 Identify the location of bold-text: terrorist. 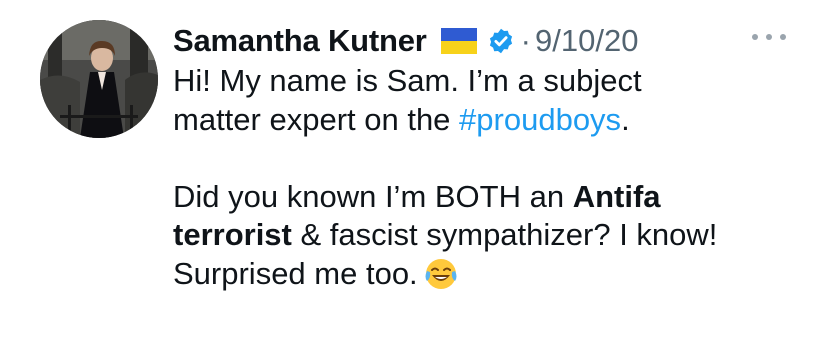
(232, 234).